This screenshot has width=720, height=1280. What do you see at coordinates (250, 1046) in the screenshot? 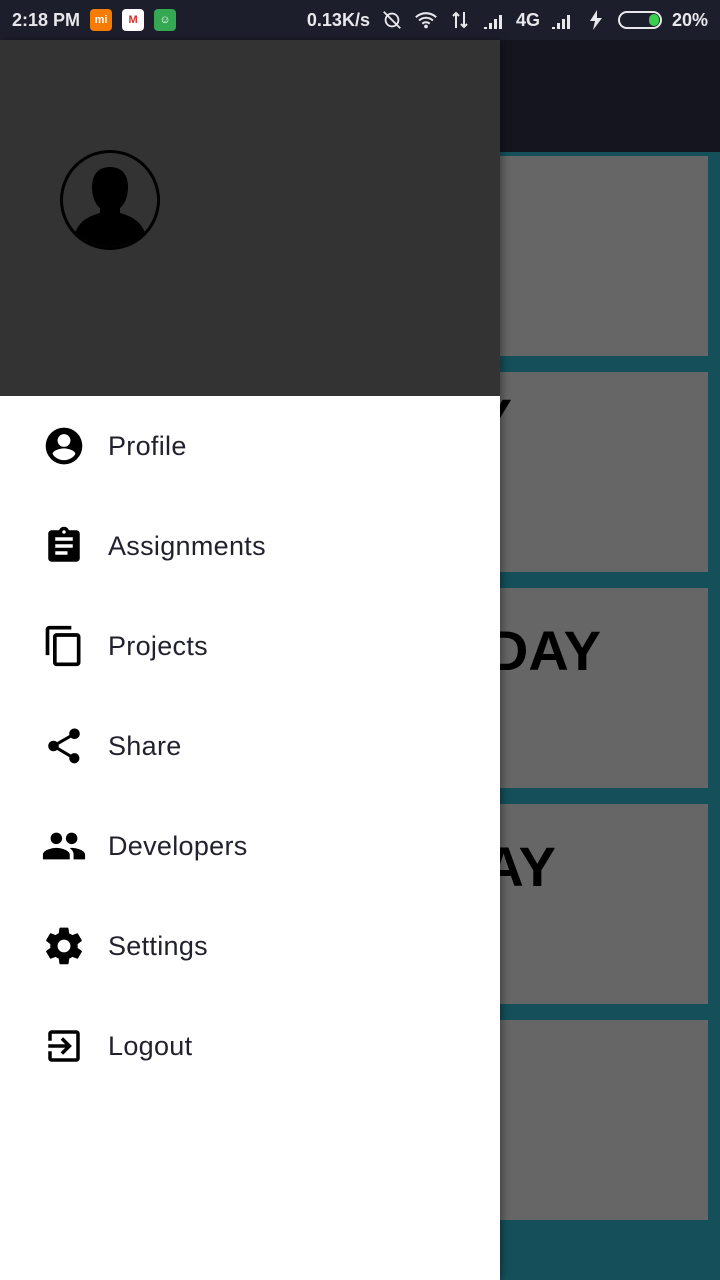
I see `menu-item-logout: Logout` at bounding box center [250, 1046].